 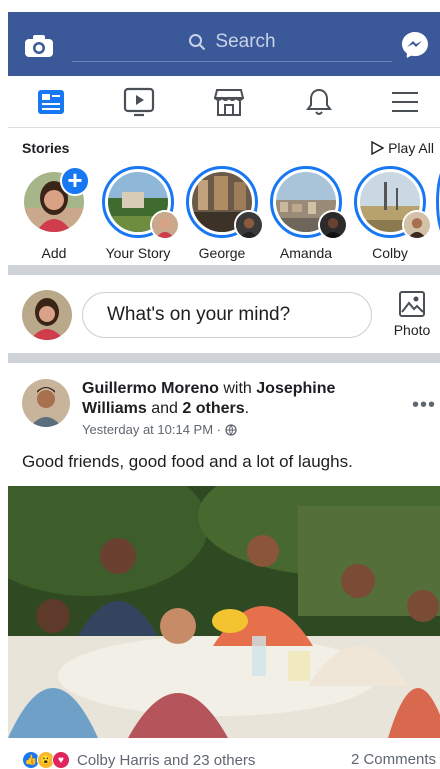 I want to click on tab-watch, so click(x=139, y=102).